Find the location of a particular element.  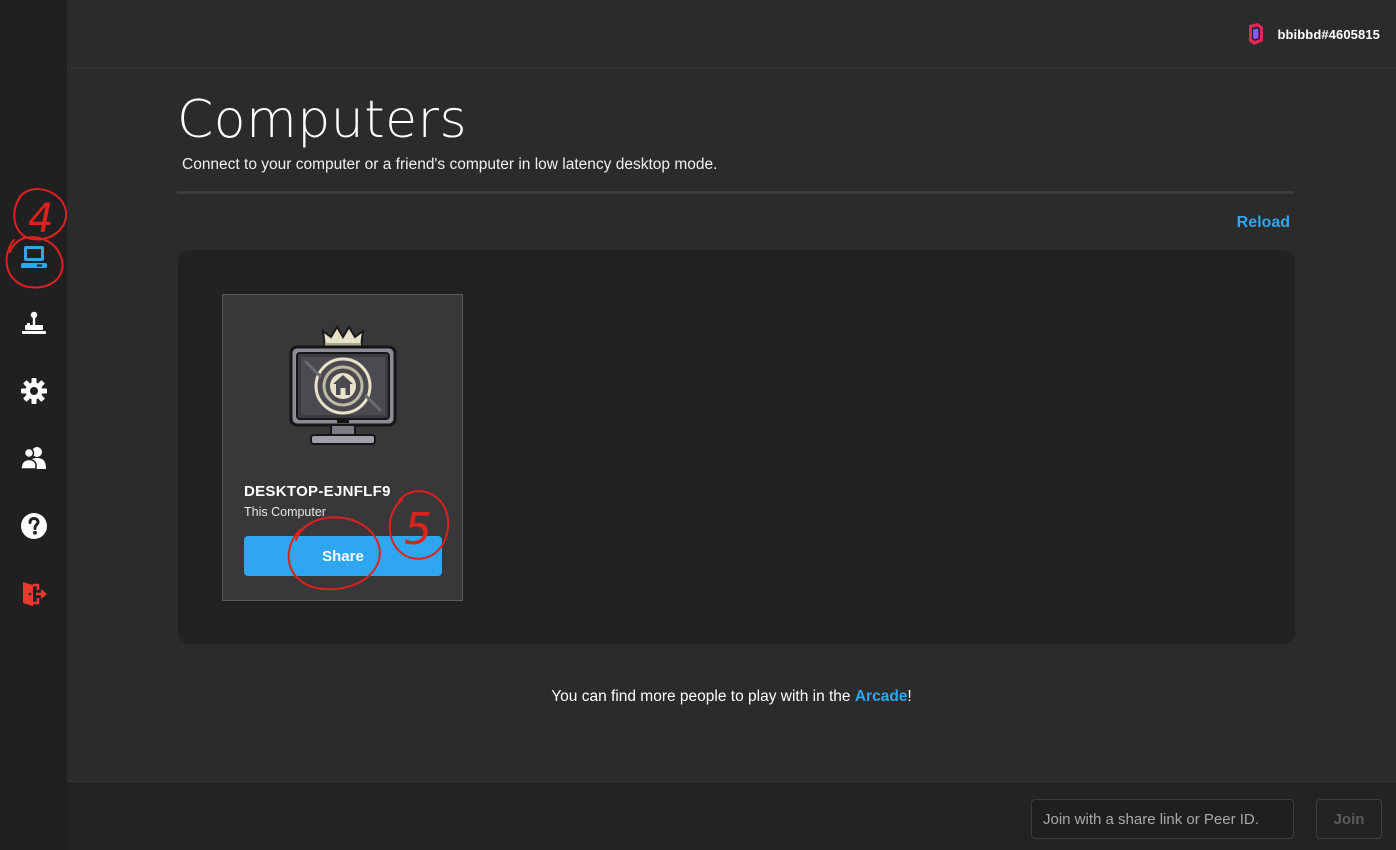

sidebar-item-friends is located at coordinates (33, 458).